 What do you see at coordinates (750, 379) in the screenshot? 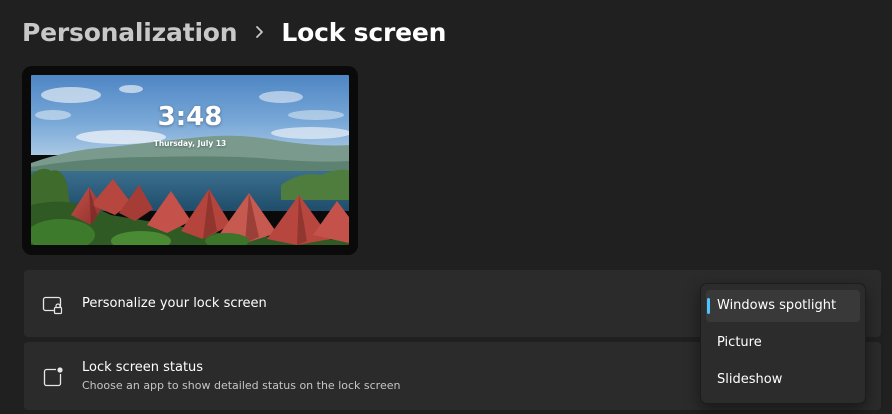
I see `option-label: Slideshow` at bounding box center [750, 379].